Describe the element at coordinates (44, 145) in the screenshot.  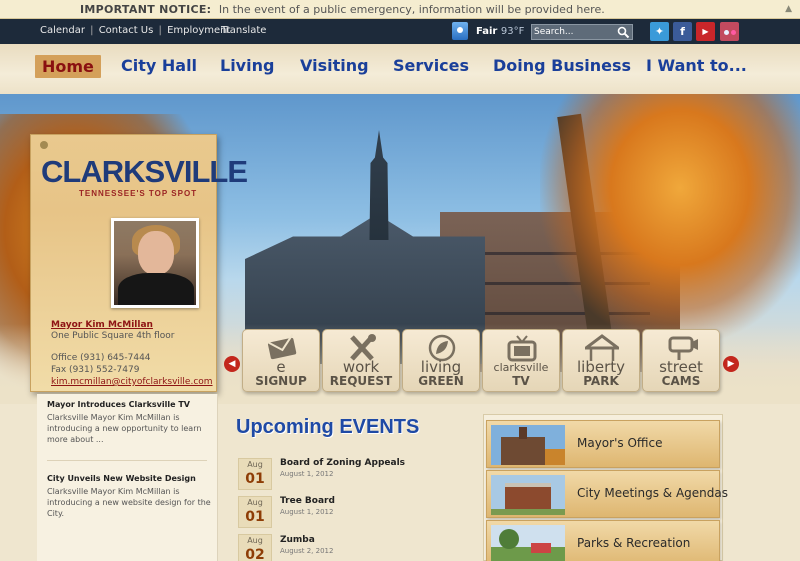
I see `pin-icon` at that location.